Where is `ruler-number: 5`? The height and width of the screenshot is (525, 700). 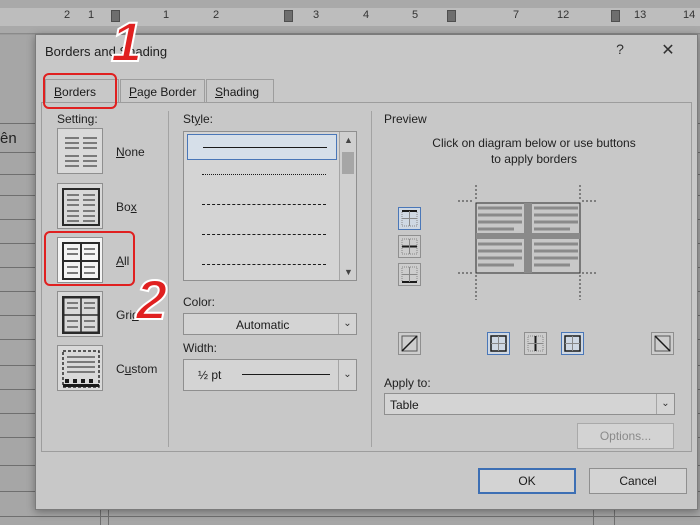
ruler-number: 5 is located at coordinates (415, 15).